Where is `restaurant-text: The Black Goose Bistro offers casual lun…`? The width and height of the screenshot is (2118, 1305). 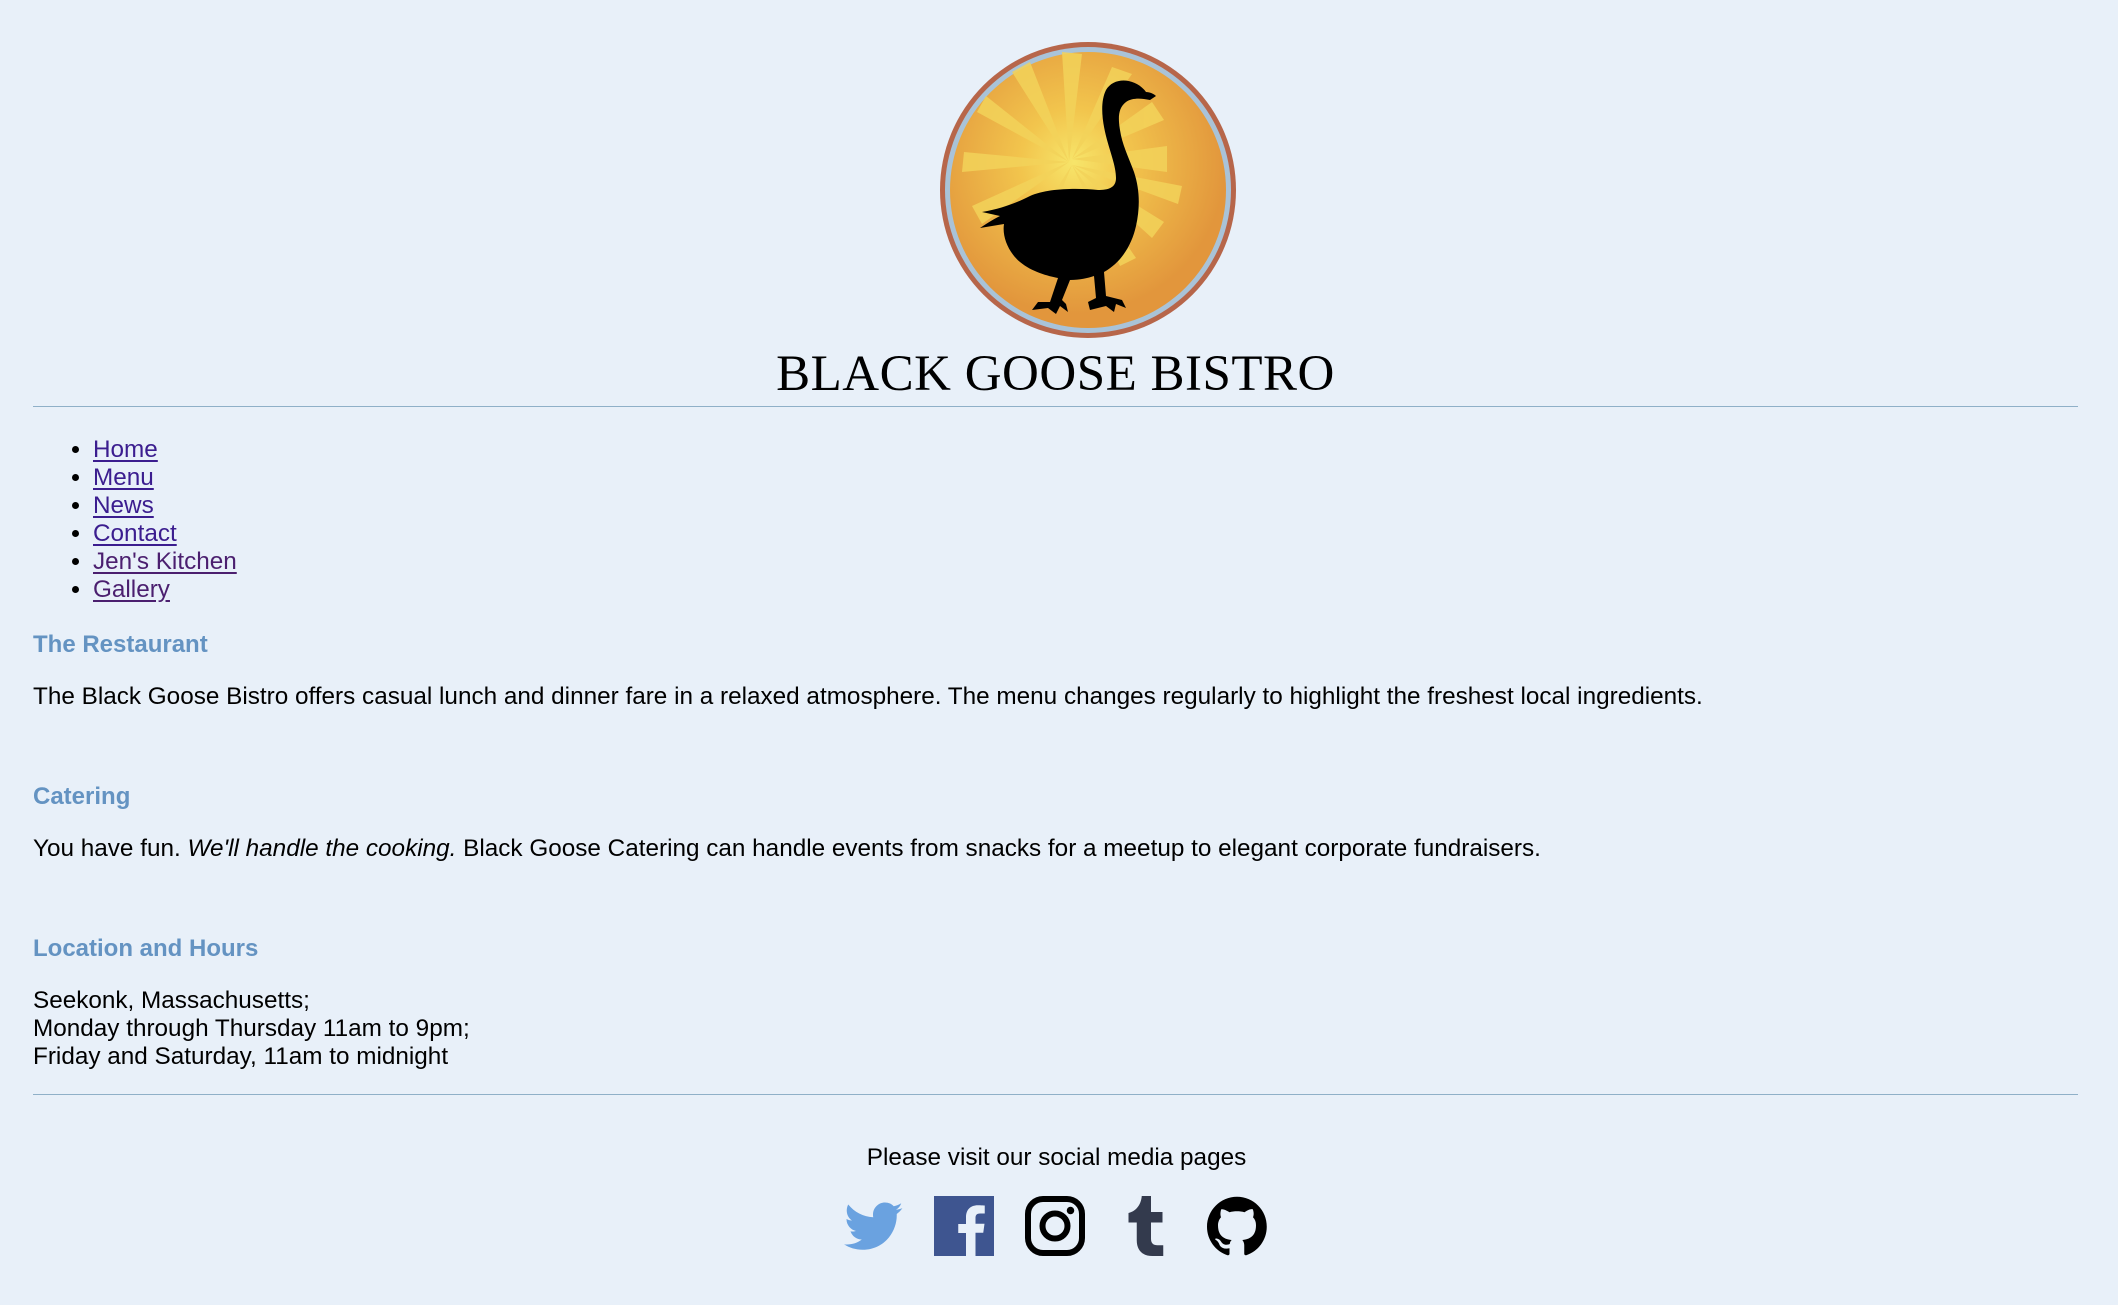
restaurant-text: The Black Goose Bistro offers casual lun… is located at coordinates (868, 696).